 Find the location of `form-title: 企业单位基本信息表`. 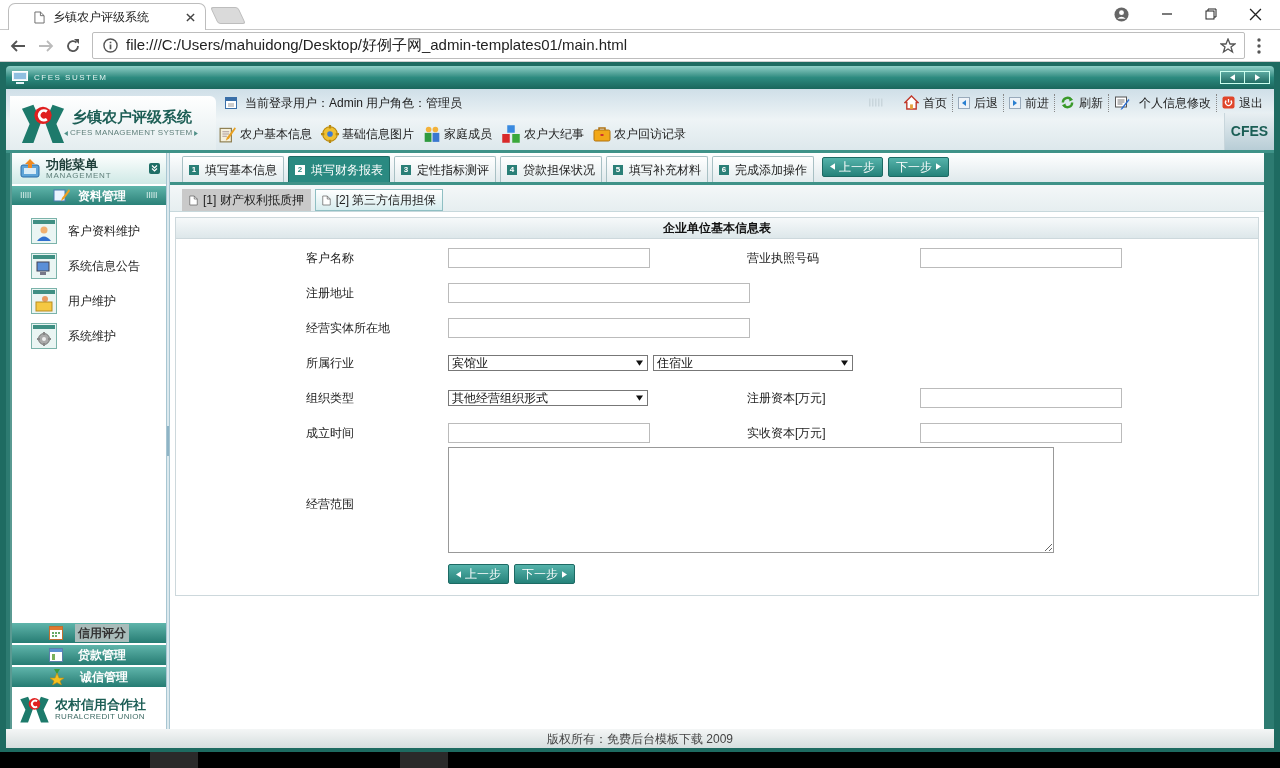

form-title: 企业单位基本信息表 is located at coordinates (717, 228).